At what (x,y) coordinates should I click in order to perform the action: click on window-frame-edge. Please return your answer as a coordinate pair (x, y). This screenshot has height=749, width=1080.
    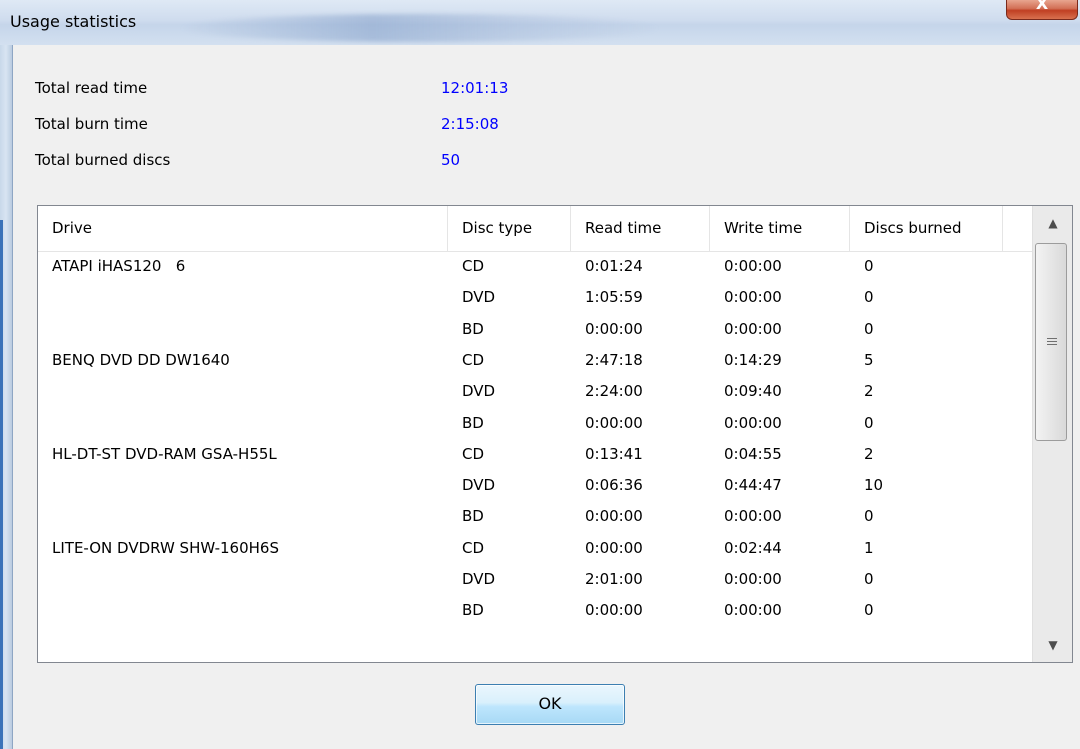
    Looking at the image, I should click on (1, 484).